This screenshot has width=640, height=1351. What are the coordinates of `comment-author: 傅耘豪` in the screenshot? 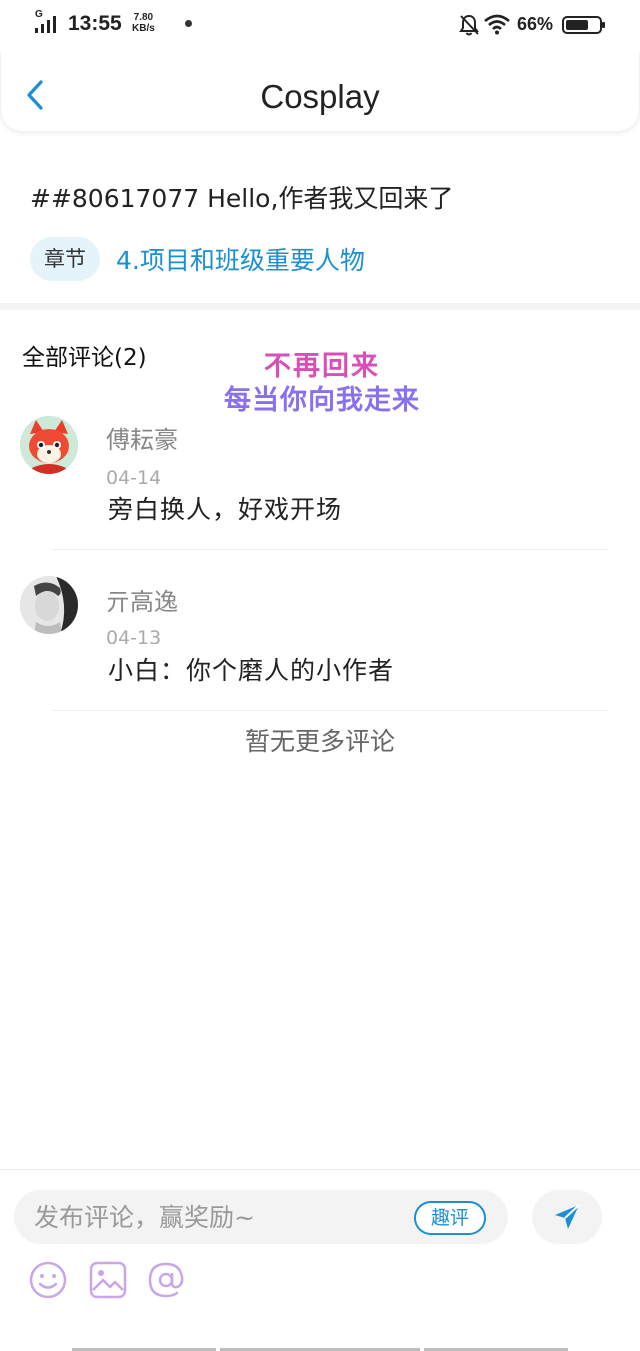 It's located at (142, 437).